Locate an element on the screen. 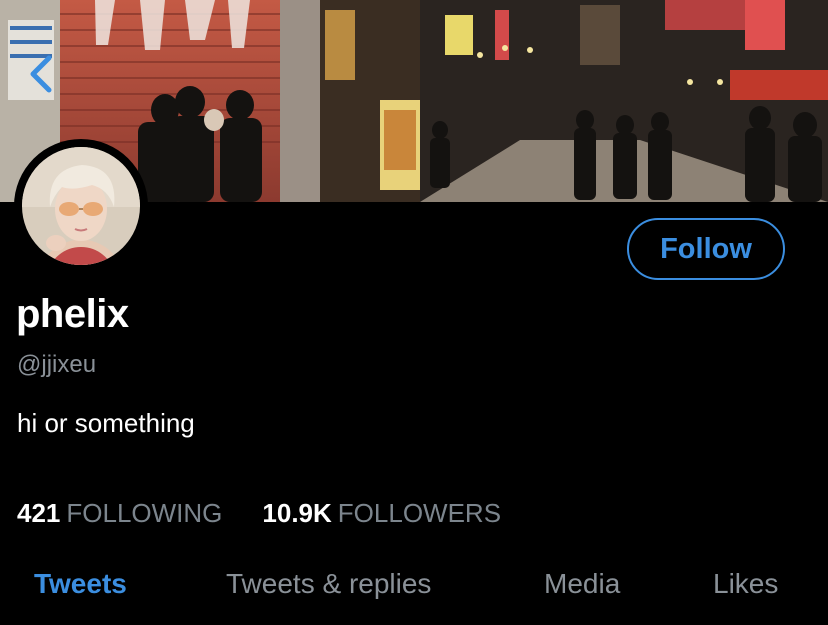 Image resolution: width=828 pixels, height=625 pixels. avatar-image is located at coordinates (81, 206).